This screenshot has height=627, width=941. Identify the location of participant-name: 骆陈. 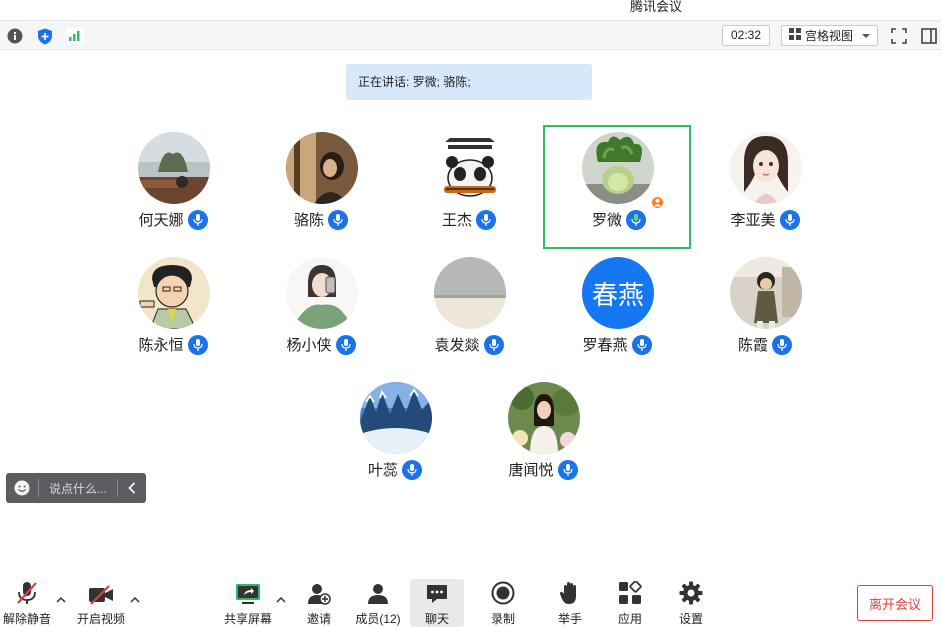
(308, 220).